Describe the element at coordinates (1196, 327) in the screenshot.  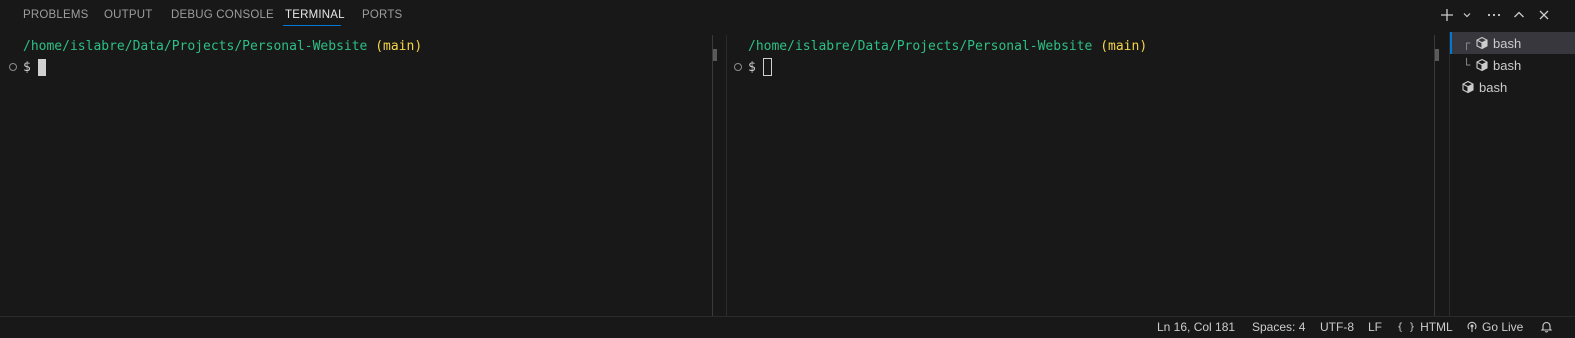
I see `cursor-position: Ln 16, Col 181` at that location.